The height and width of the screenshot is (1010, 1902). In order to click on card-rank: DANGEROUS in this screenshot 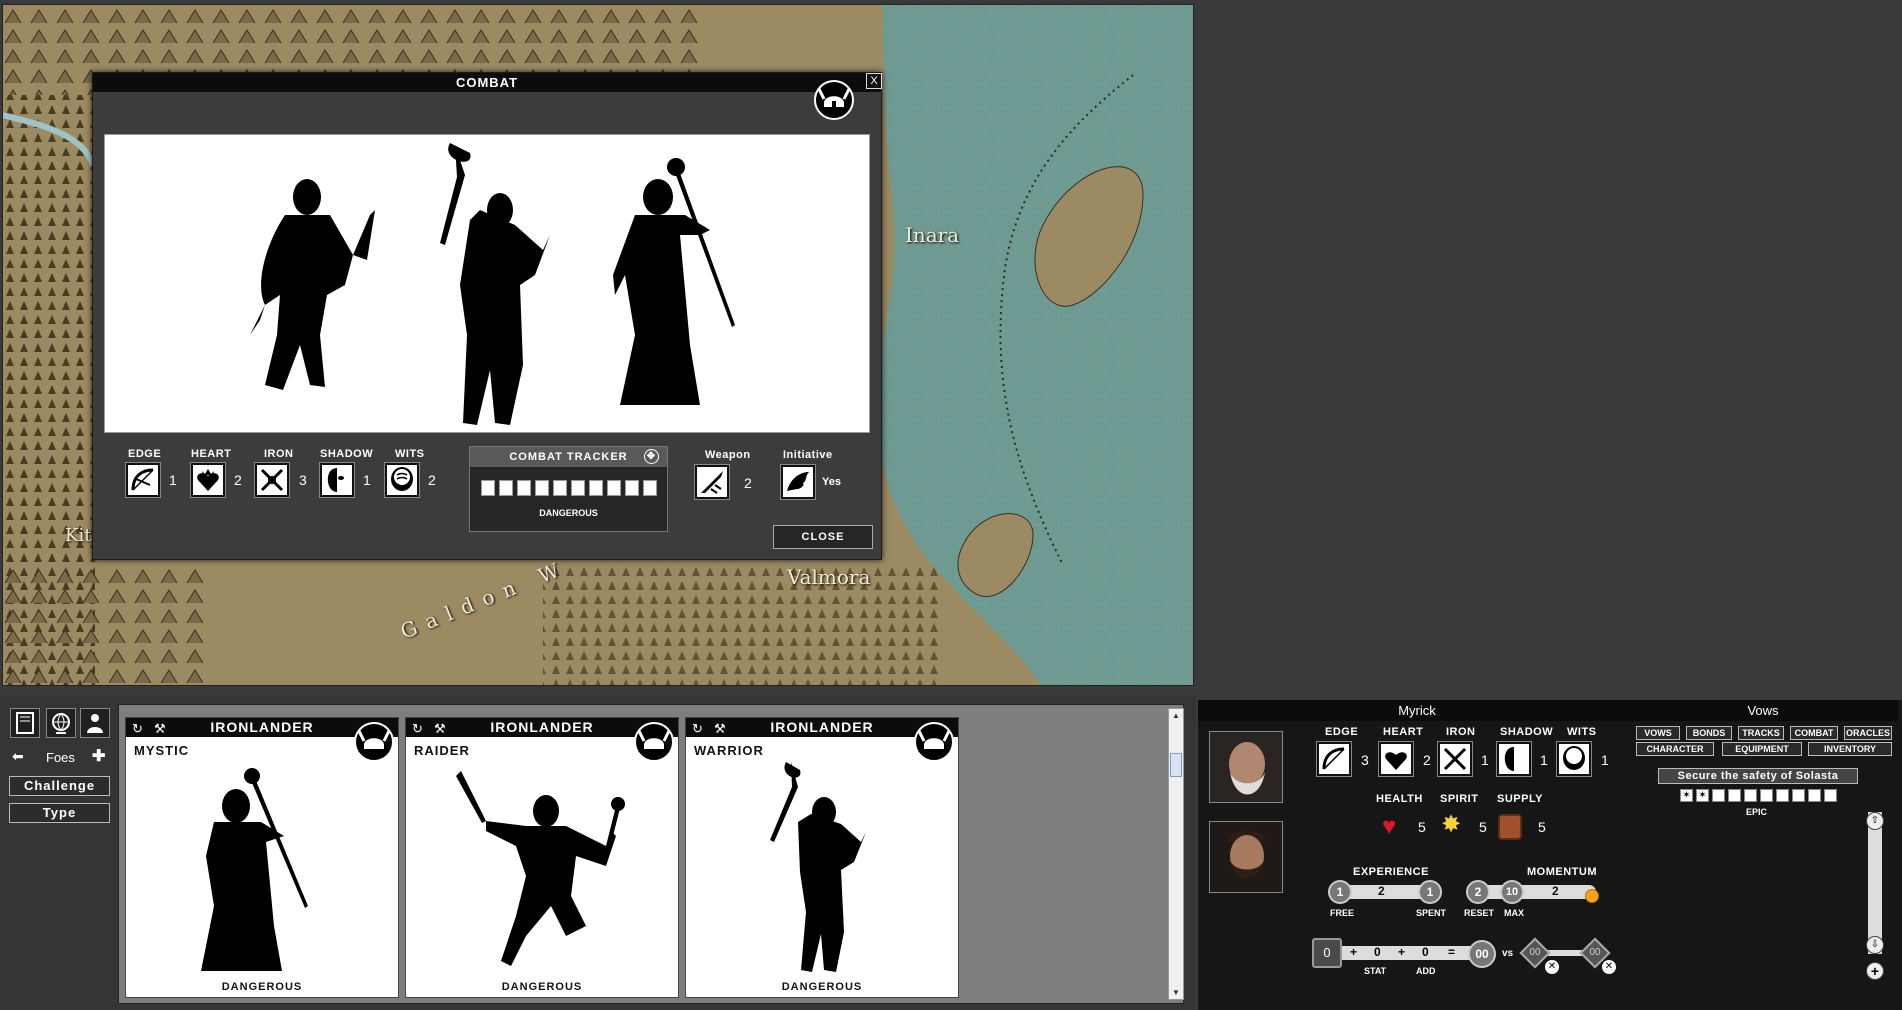, I will do `click(822, 987)`.